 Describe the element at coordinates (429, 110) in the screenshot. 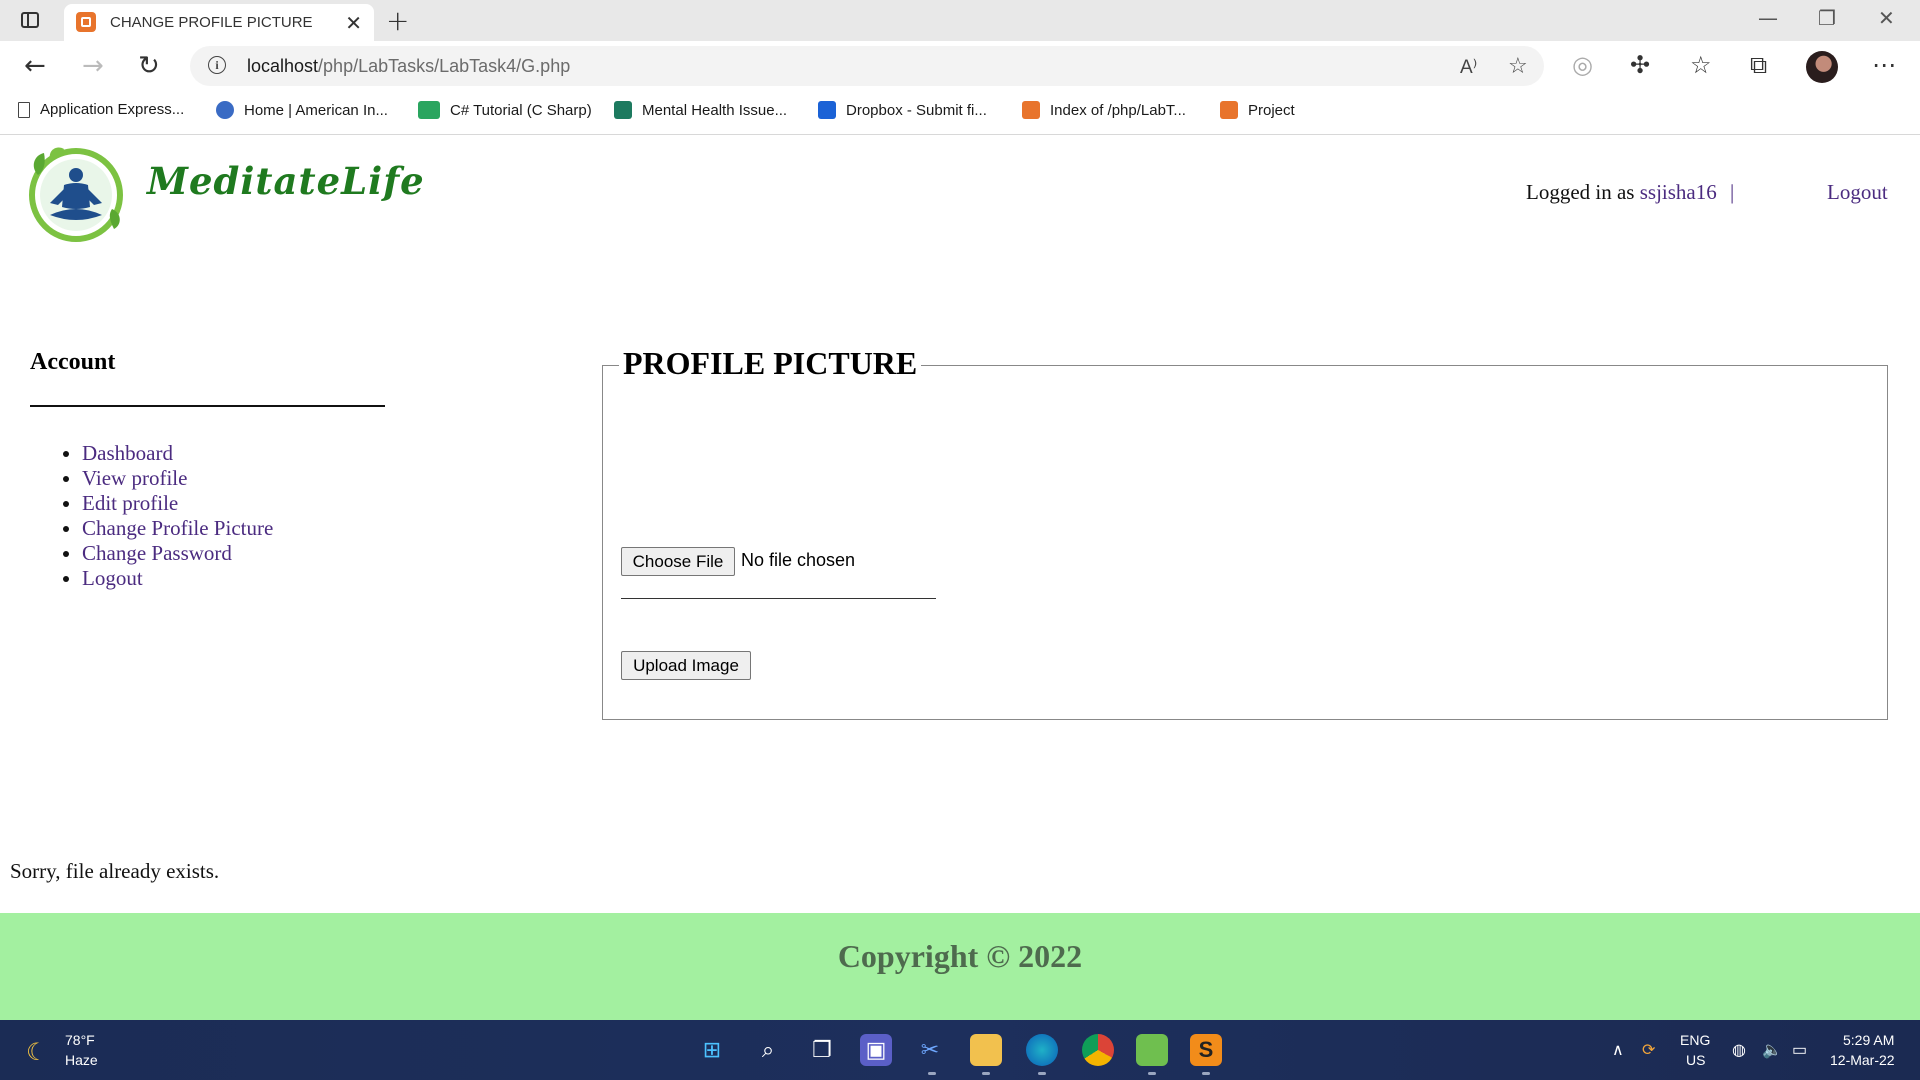

I see `w3-icon` at that location.